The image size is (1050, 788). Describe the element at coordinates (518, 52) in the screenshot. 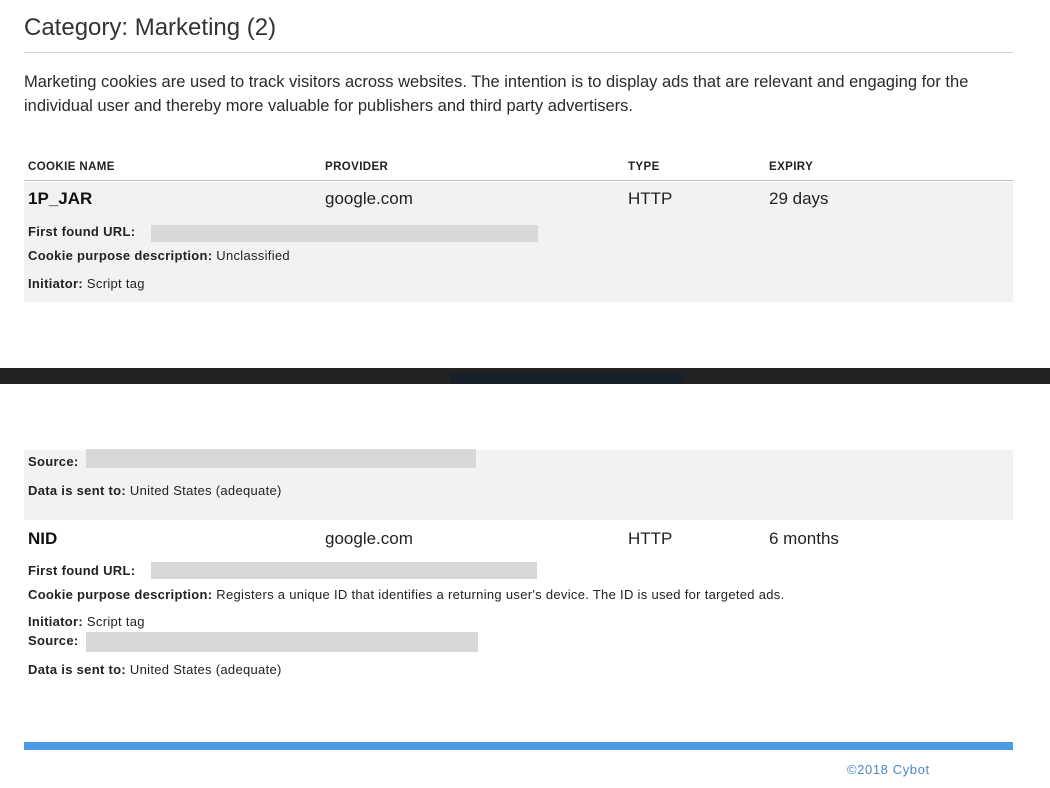

I see `title-divider` at that location.